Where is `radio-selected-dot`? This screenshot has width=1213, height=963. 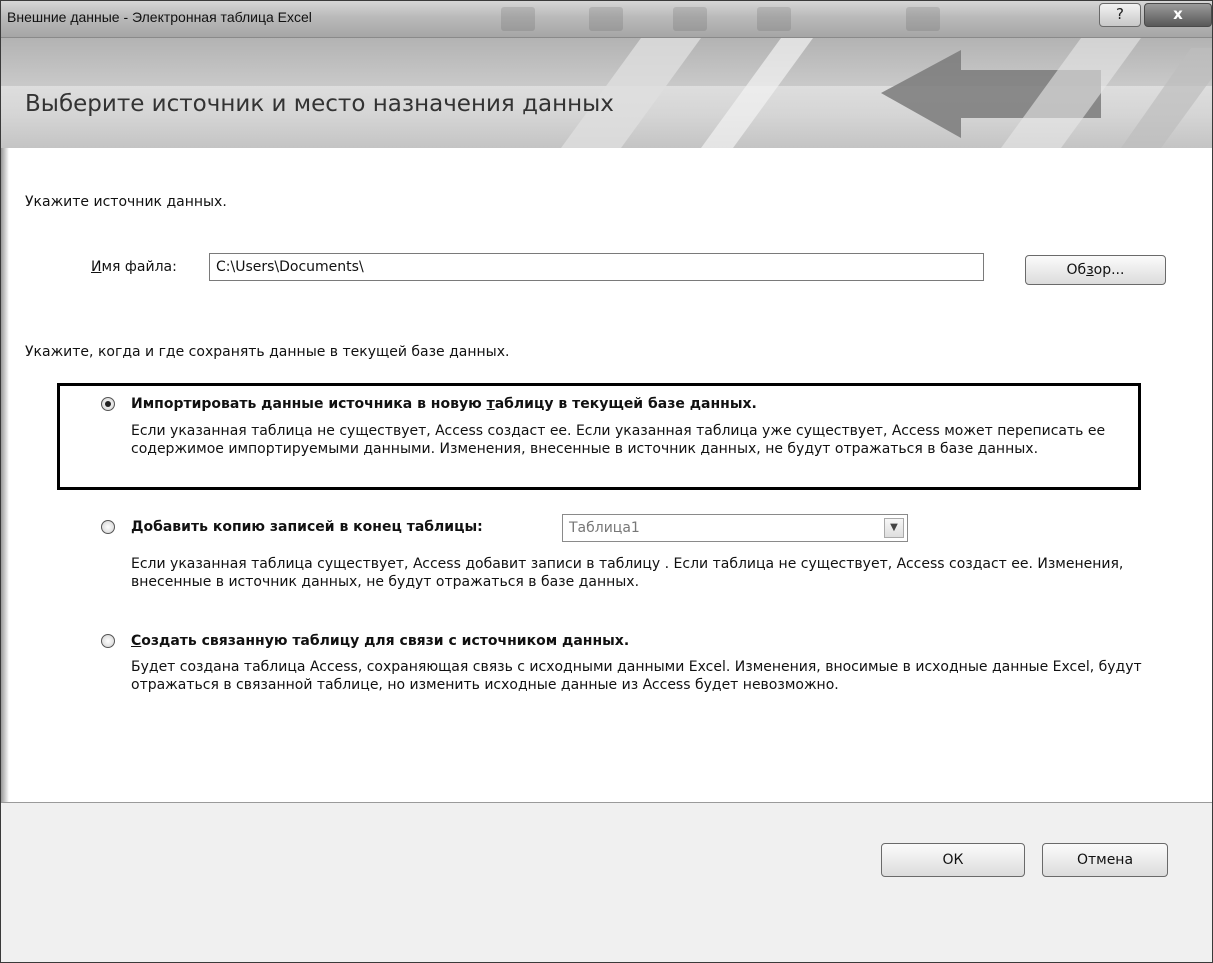 radio-selected-dot is located at coordinates (108, 404).